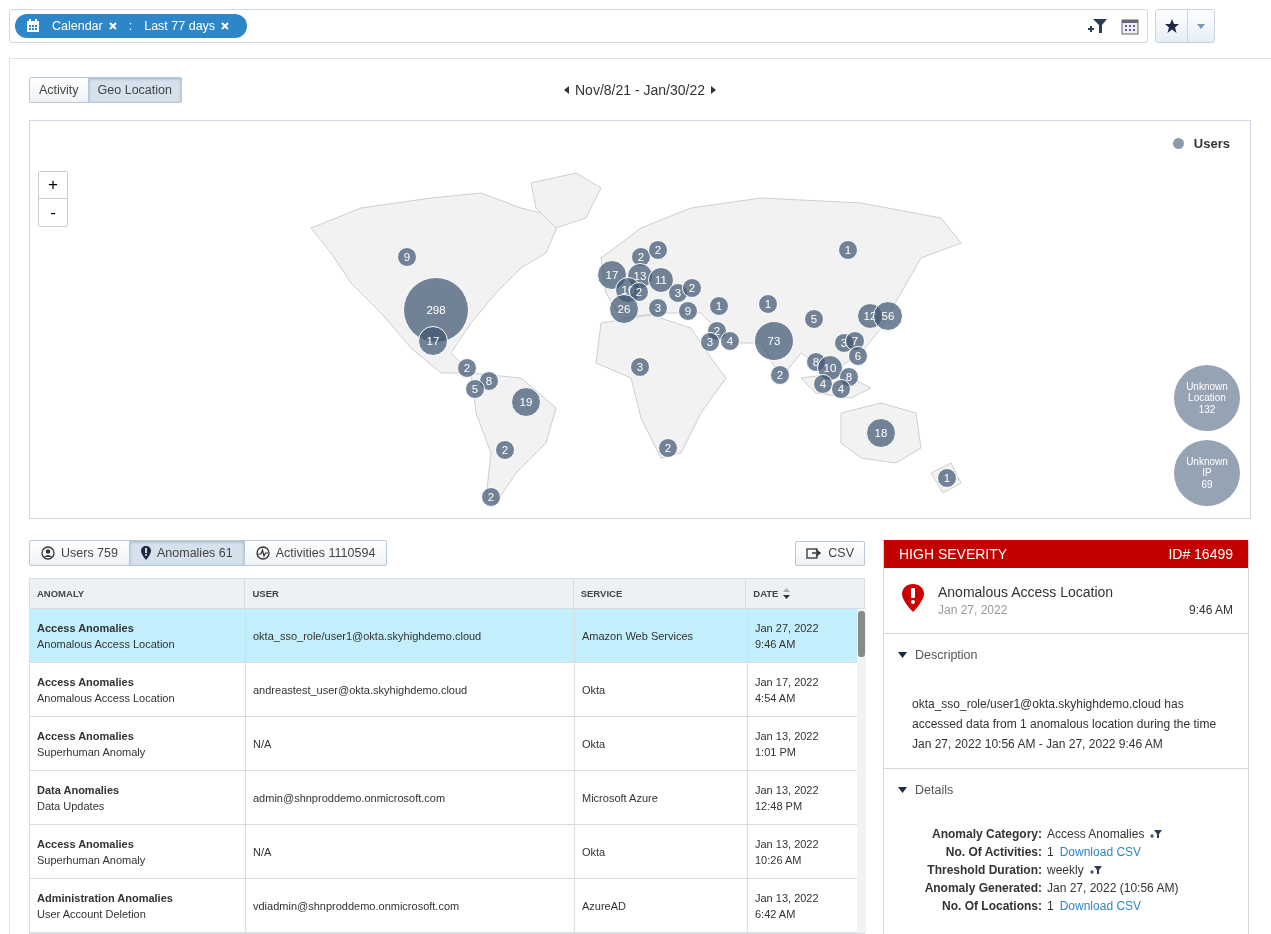  Describe the element at coordinates (262, 553) in the screenshot. I see `activity-icon` at that location.